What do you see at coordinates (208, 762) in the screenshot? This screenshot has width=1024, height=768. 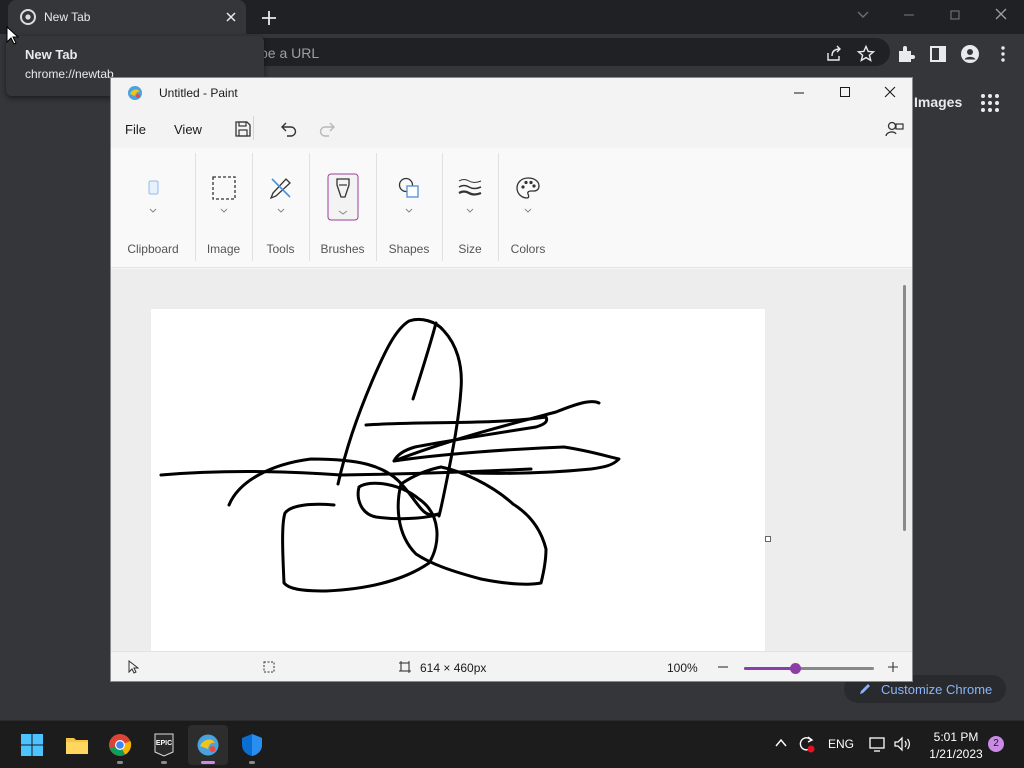 I see `active-indicator` at bounding box center [208, 762].